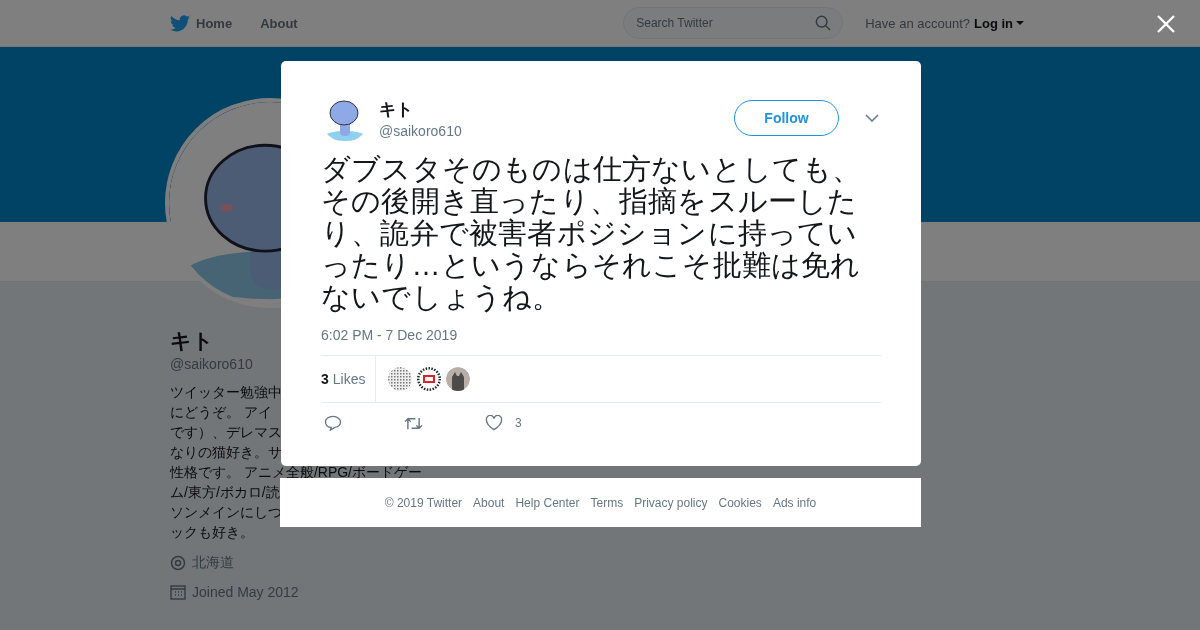 Image resolution: width=1200 pixels, height=630 pixels. I want to click on like-count: 3, so click(518, 423).